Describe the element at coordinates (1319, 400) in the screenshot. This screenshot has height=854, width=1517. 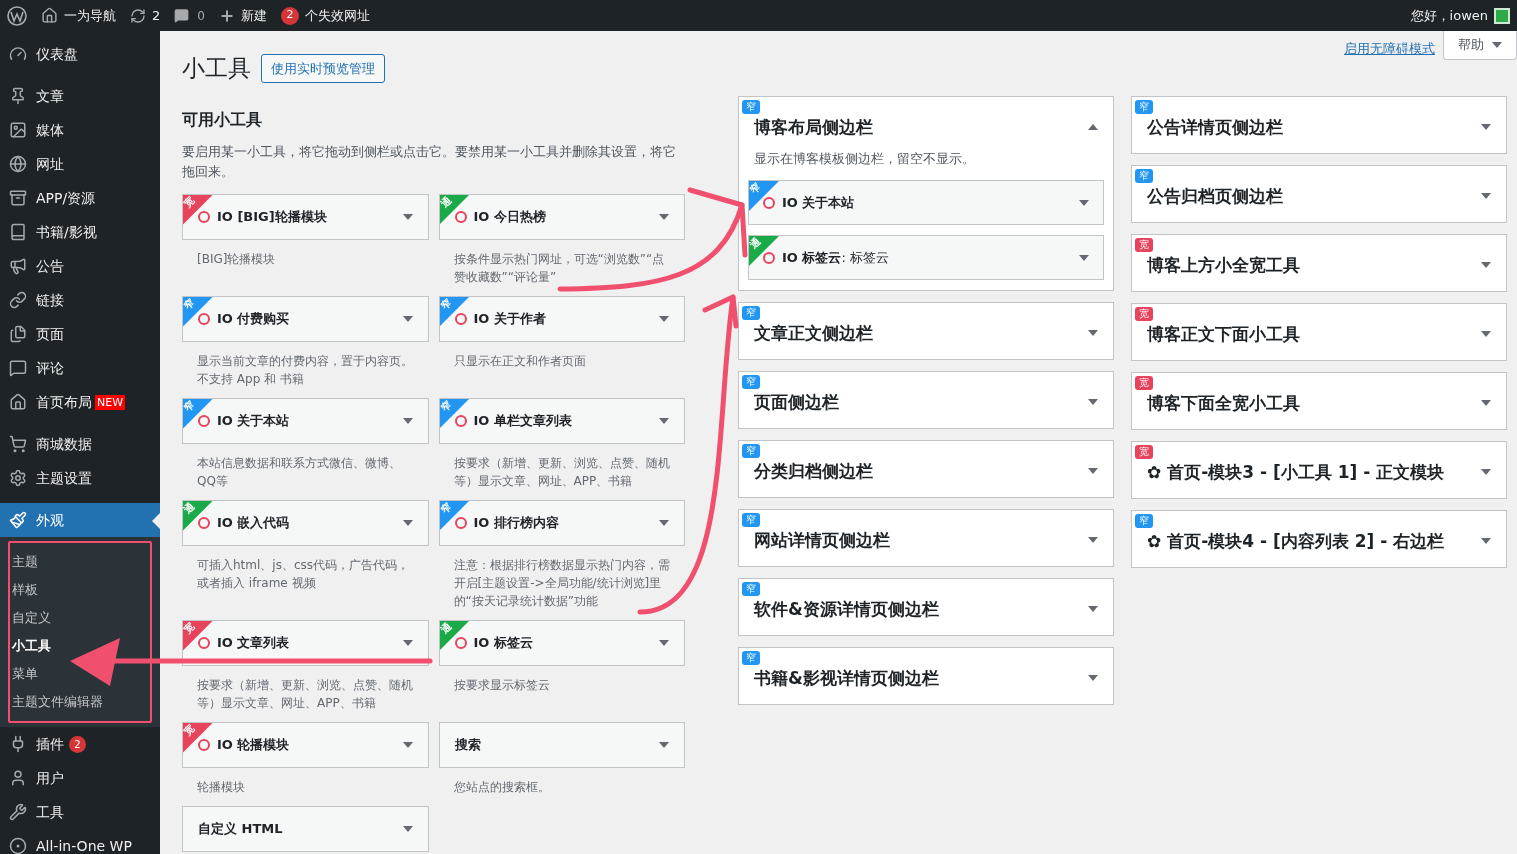
I see `sidebar-panel: 宽 博客下面全宽小工具` at that location.